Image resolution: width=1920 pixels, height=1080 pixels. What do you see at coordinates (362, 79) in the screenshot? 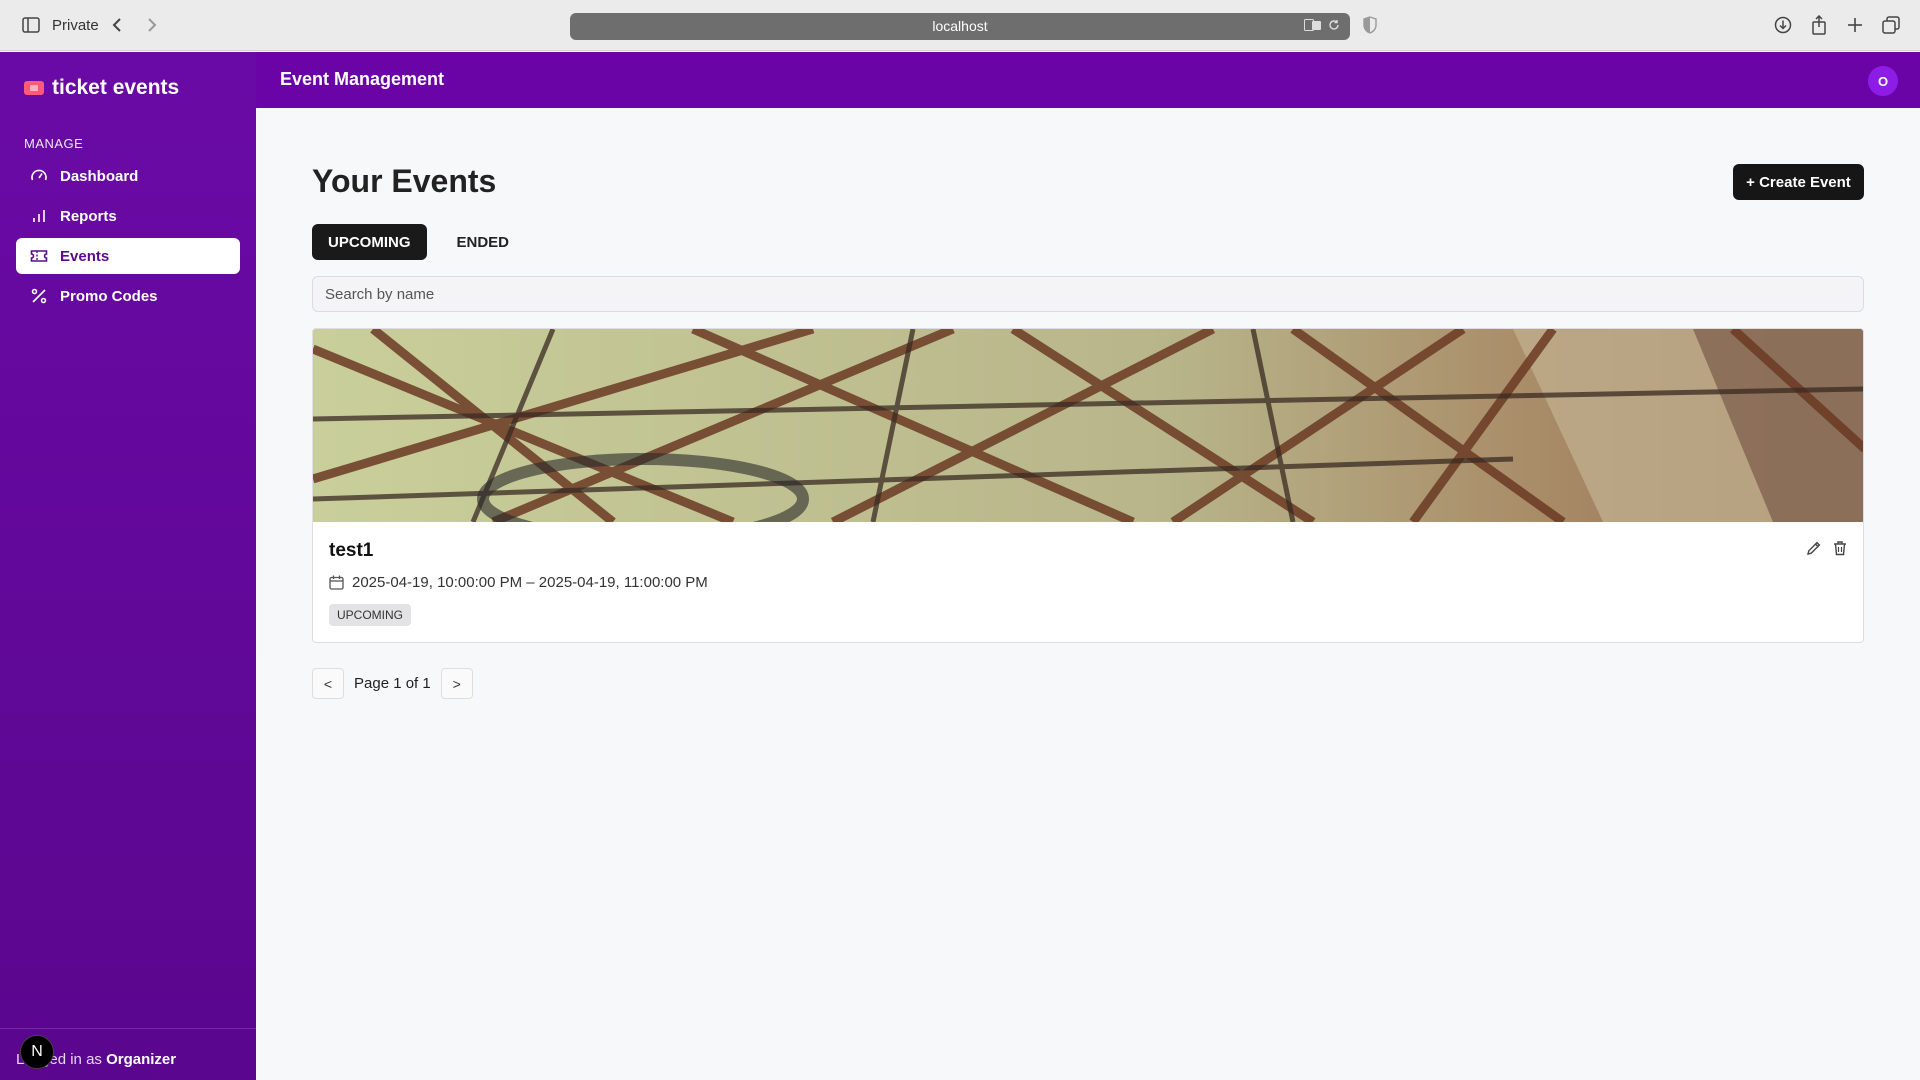
I see `header-title: Event Management` at bounding box center [362, 79].